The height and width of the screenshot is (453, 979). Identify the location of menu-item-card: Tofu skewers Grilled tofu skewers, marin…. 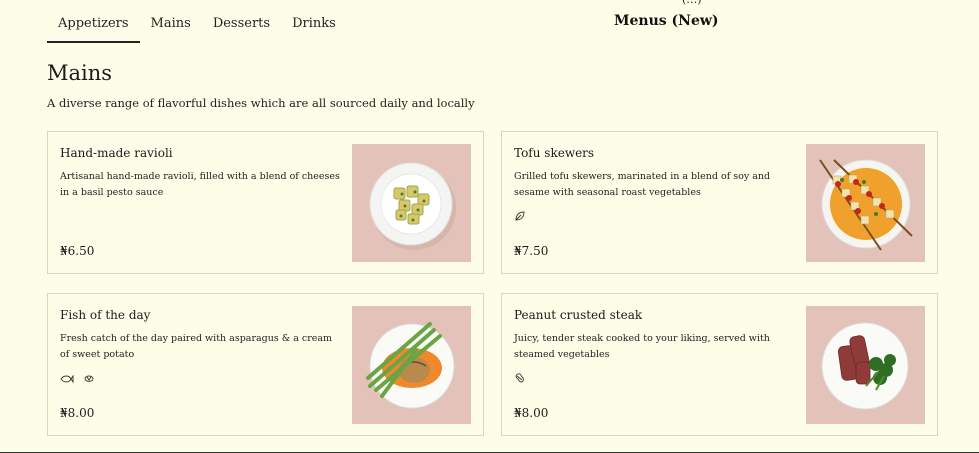
(719, 202).